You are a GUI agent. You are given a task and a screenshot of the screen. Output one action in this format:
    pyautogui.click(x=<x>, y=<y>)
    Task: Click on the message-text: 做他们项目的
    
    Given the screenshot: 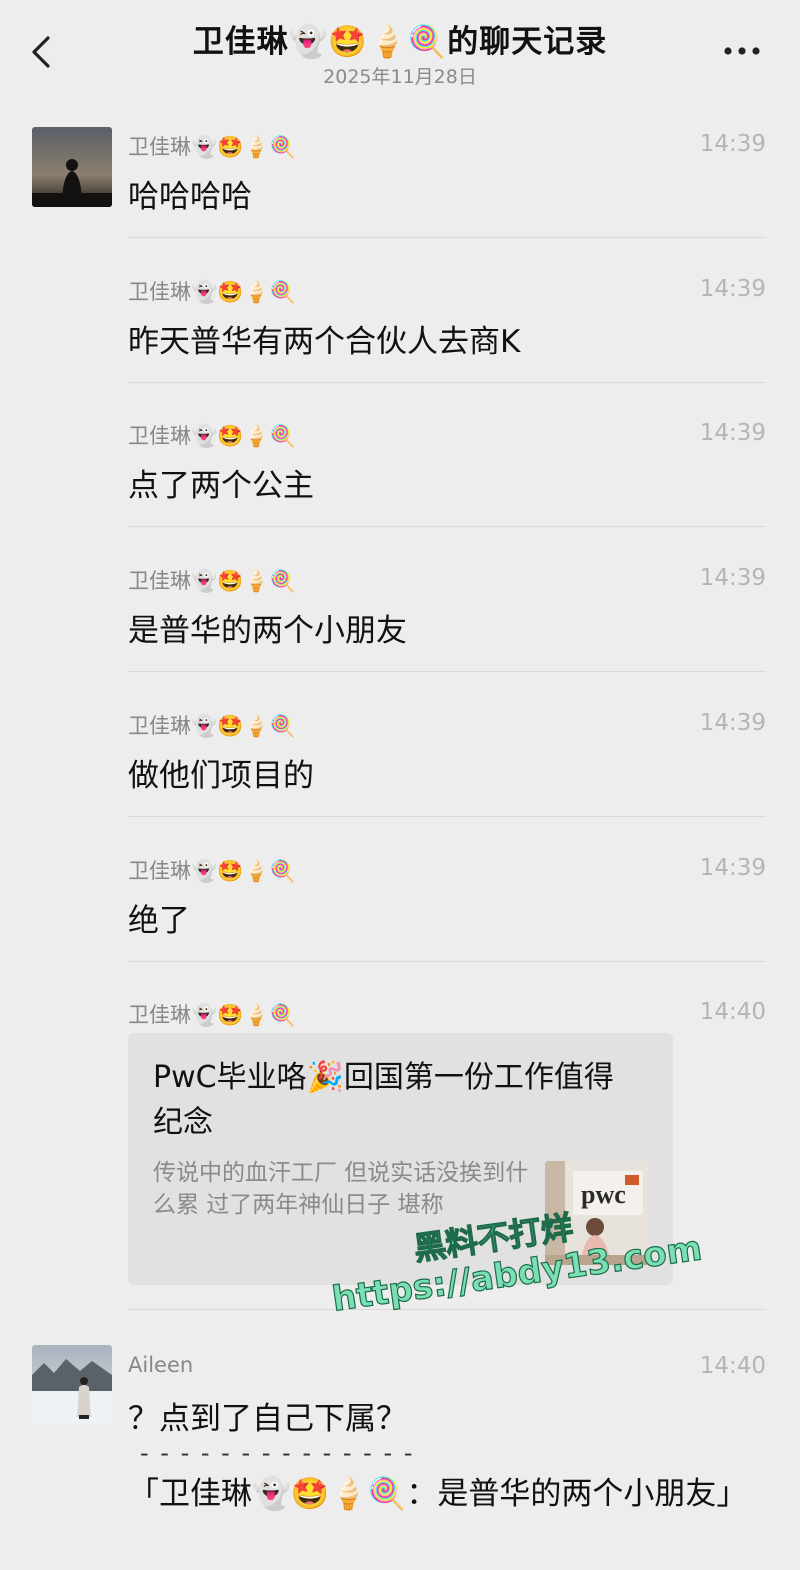 What is the action you would take?
    pyautogui.click(x=221, y=776)
    